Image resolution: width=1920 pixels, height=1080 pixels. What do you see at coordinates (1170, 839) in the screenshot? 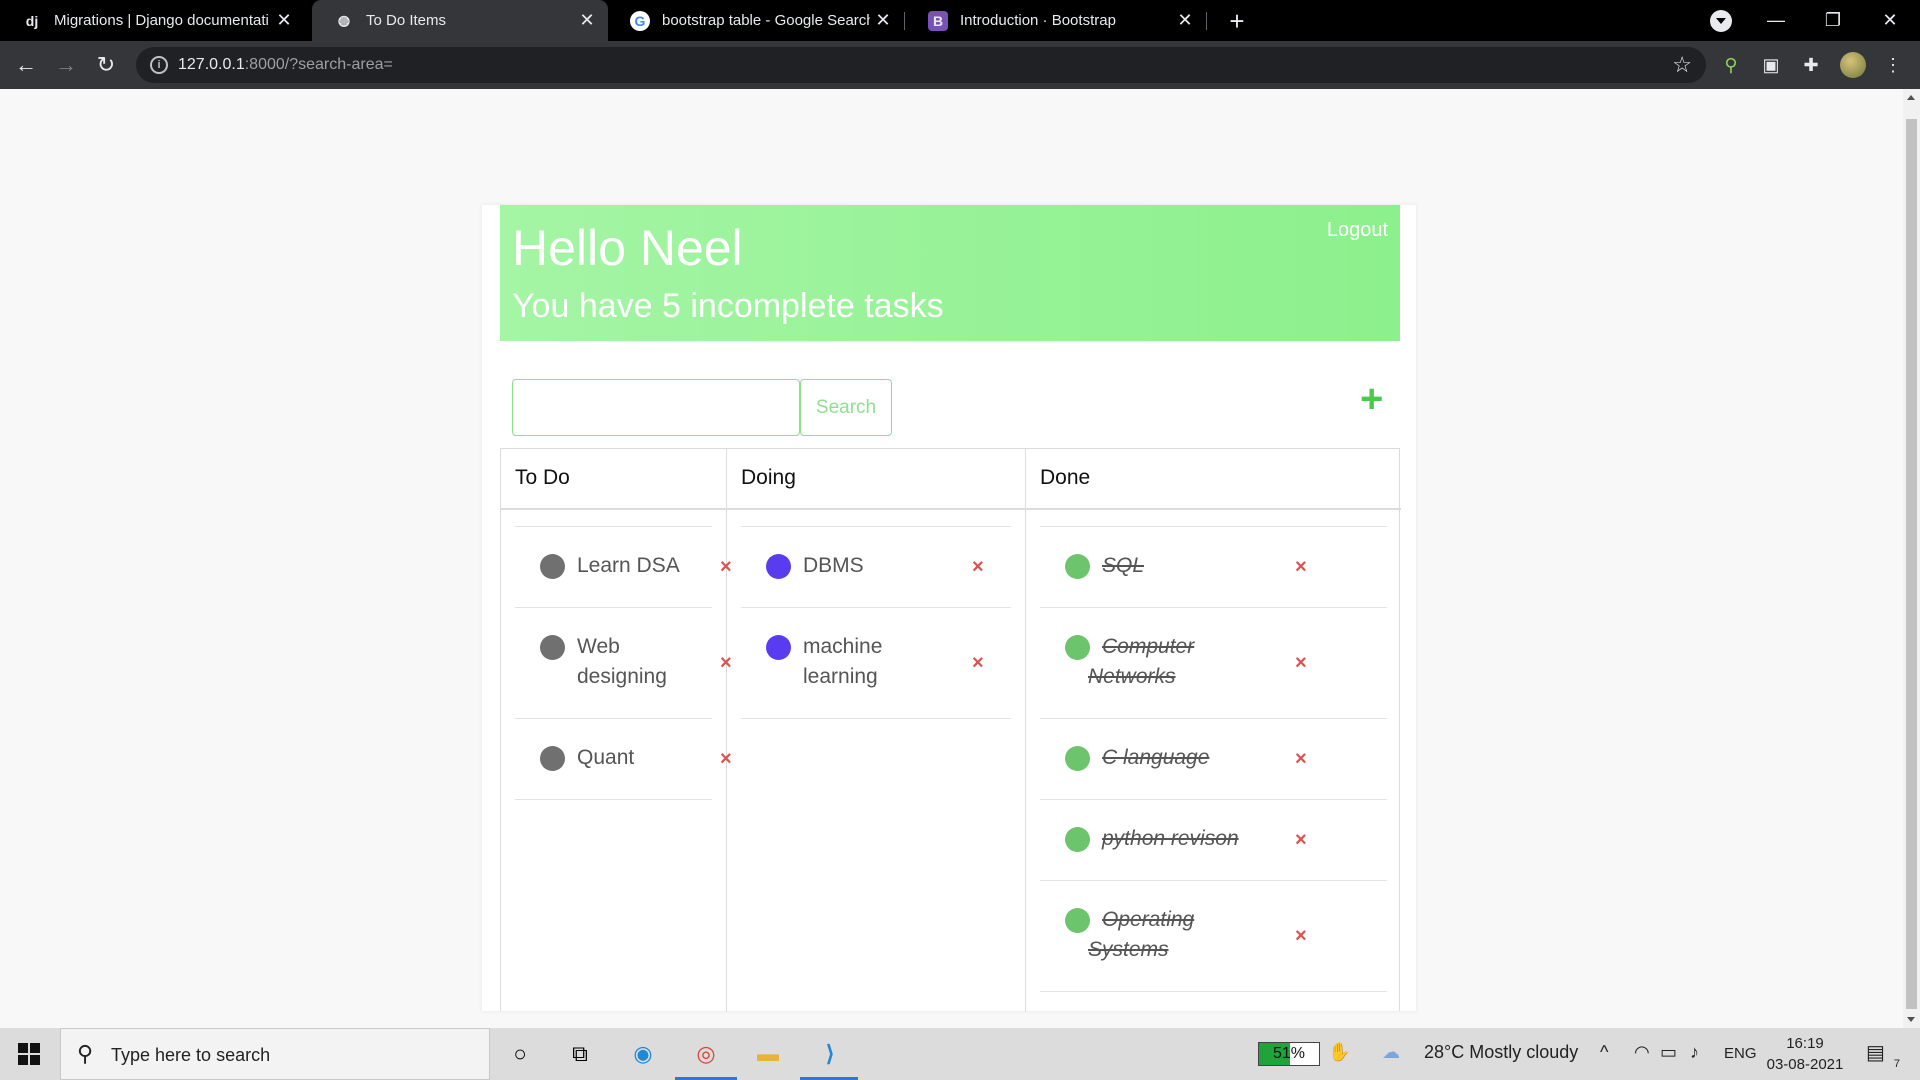
I see `task-title: python revison` at bounding box center [1170, 839].